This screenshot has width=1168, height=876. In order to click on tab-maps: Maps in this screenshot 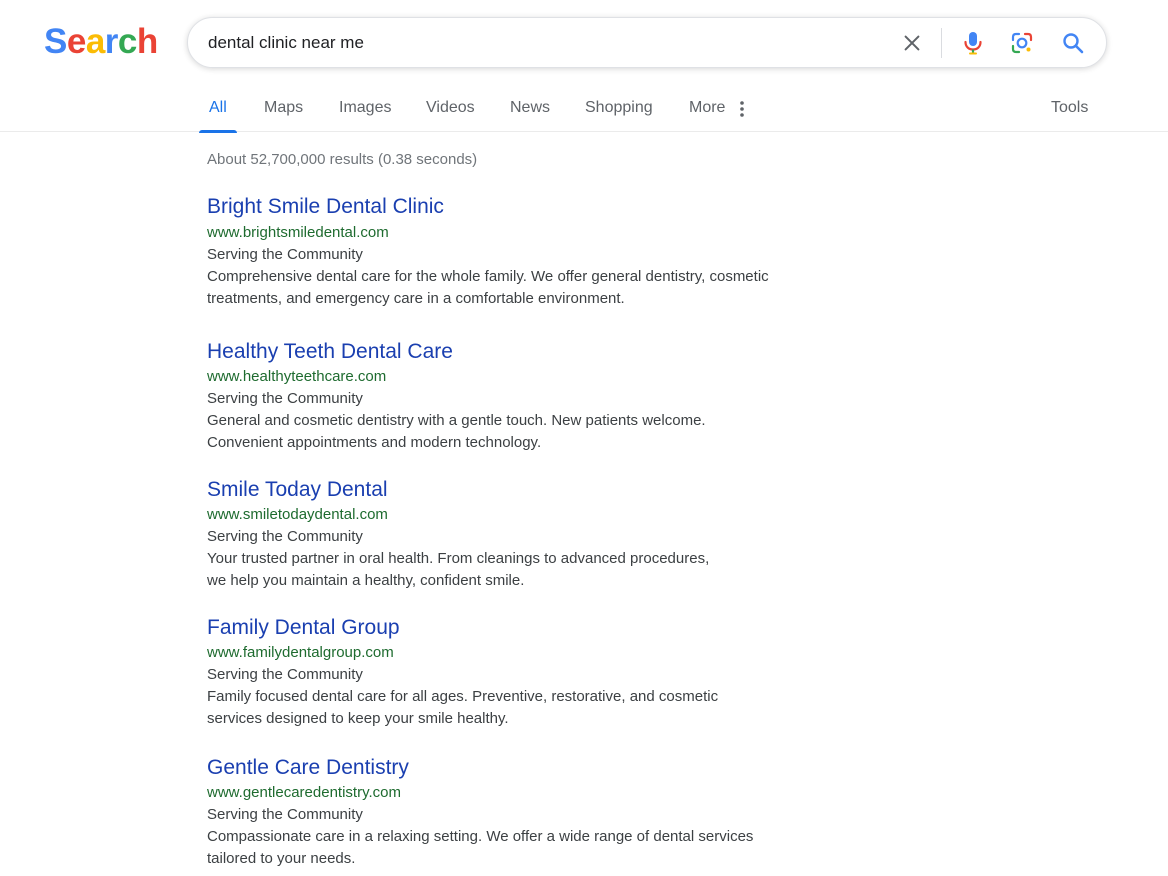, I will do `click(283, 109)`.